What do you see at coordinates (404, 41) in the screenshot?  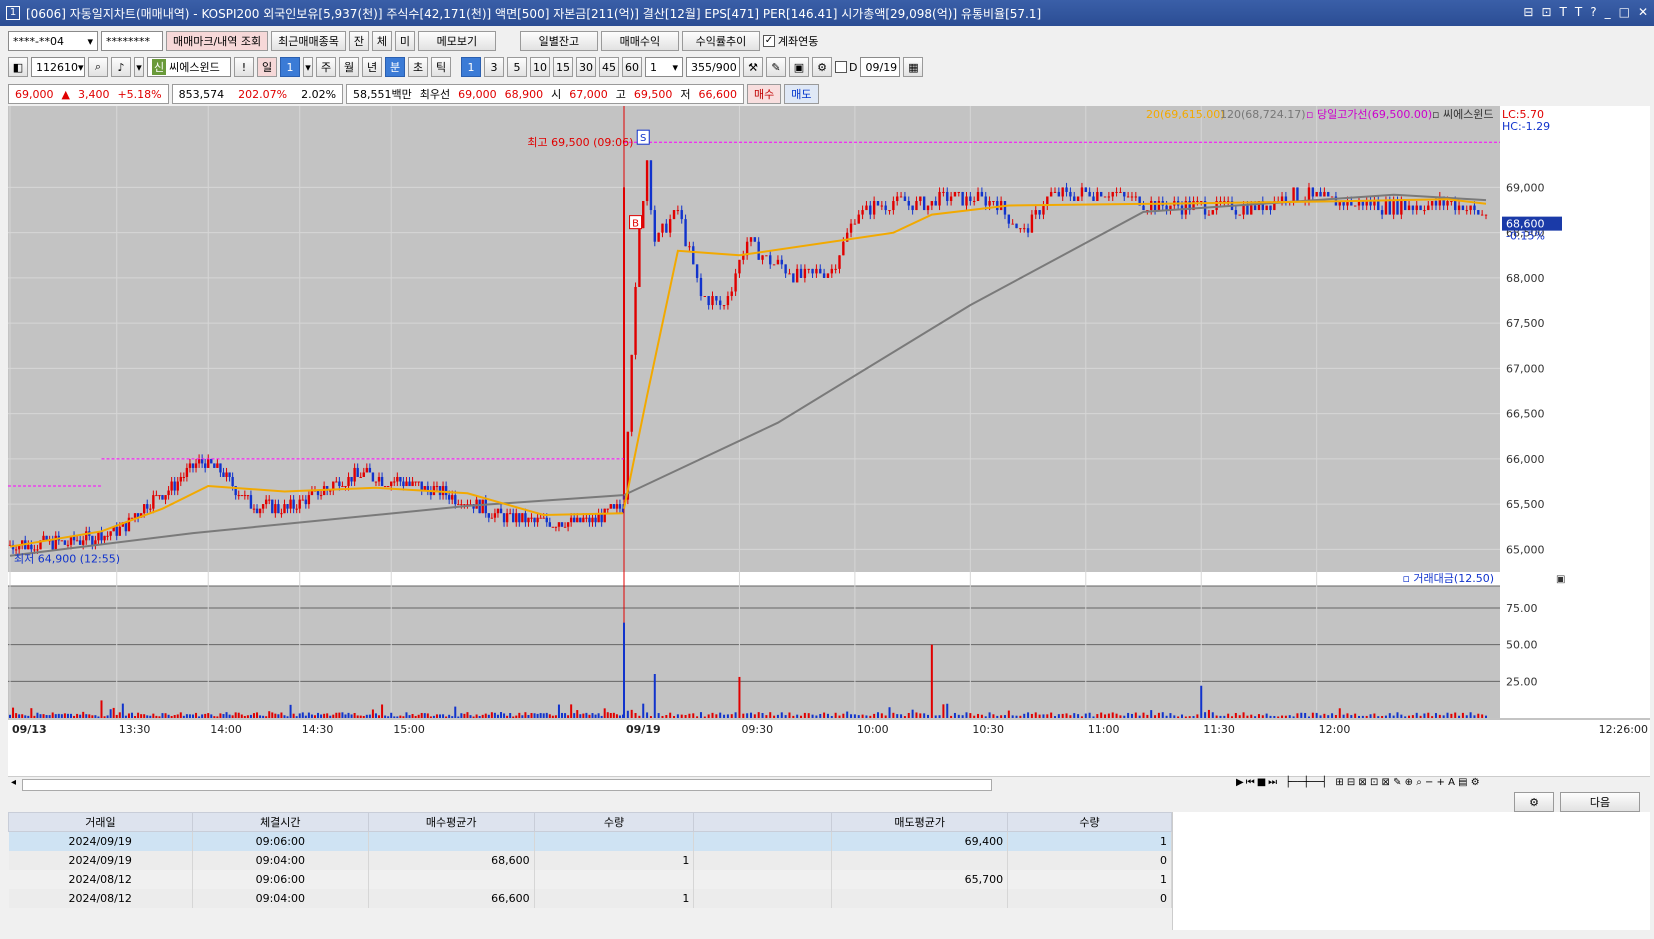 I see `tab-unexecuted: 미` at bounding box center [404, 41].